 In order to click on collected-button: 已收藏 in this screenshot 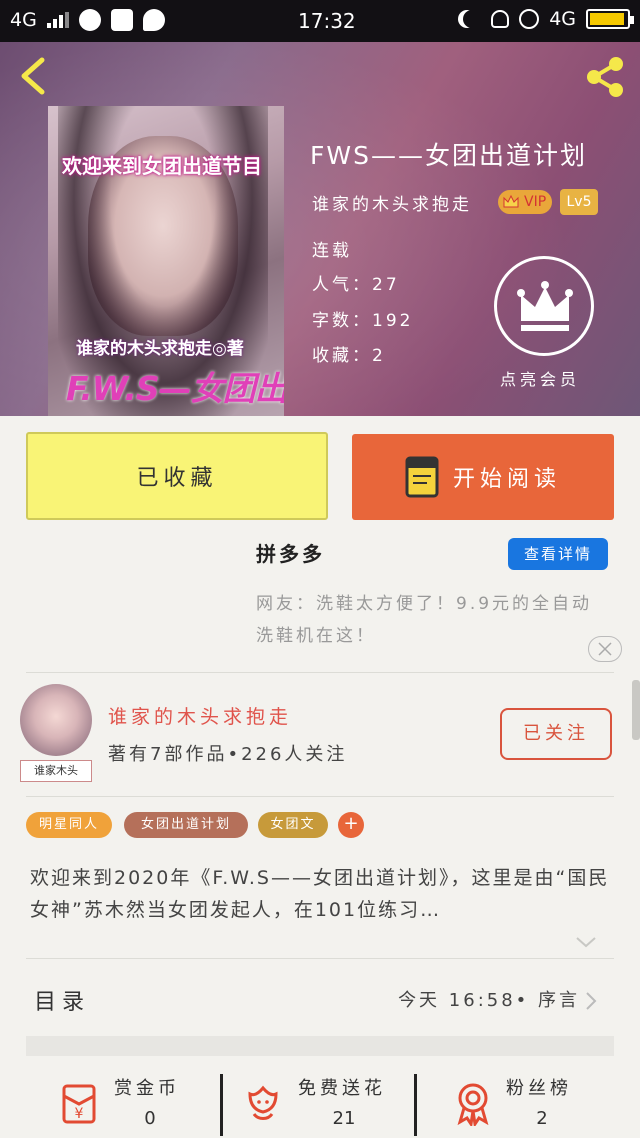, I will do `click(177, 476)`.